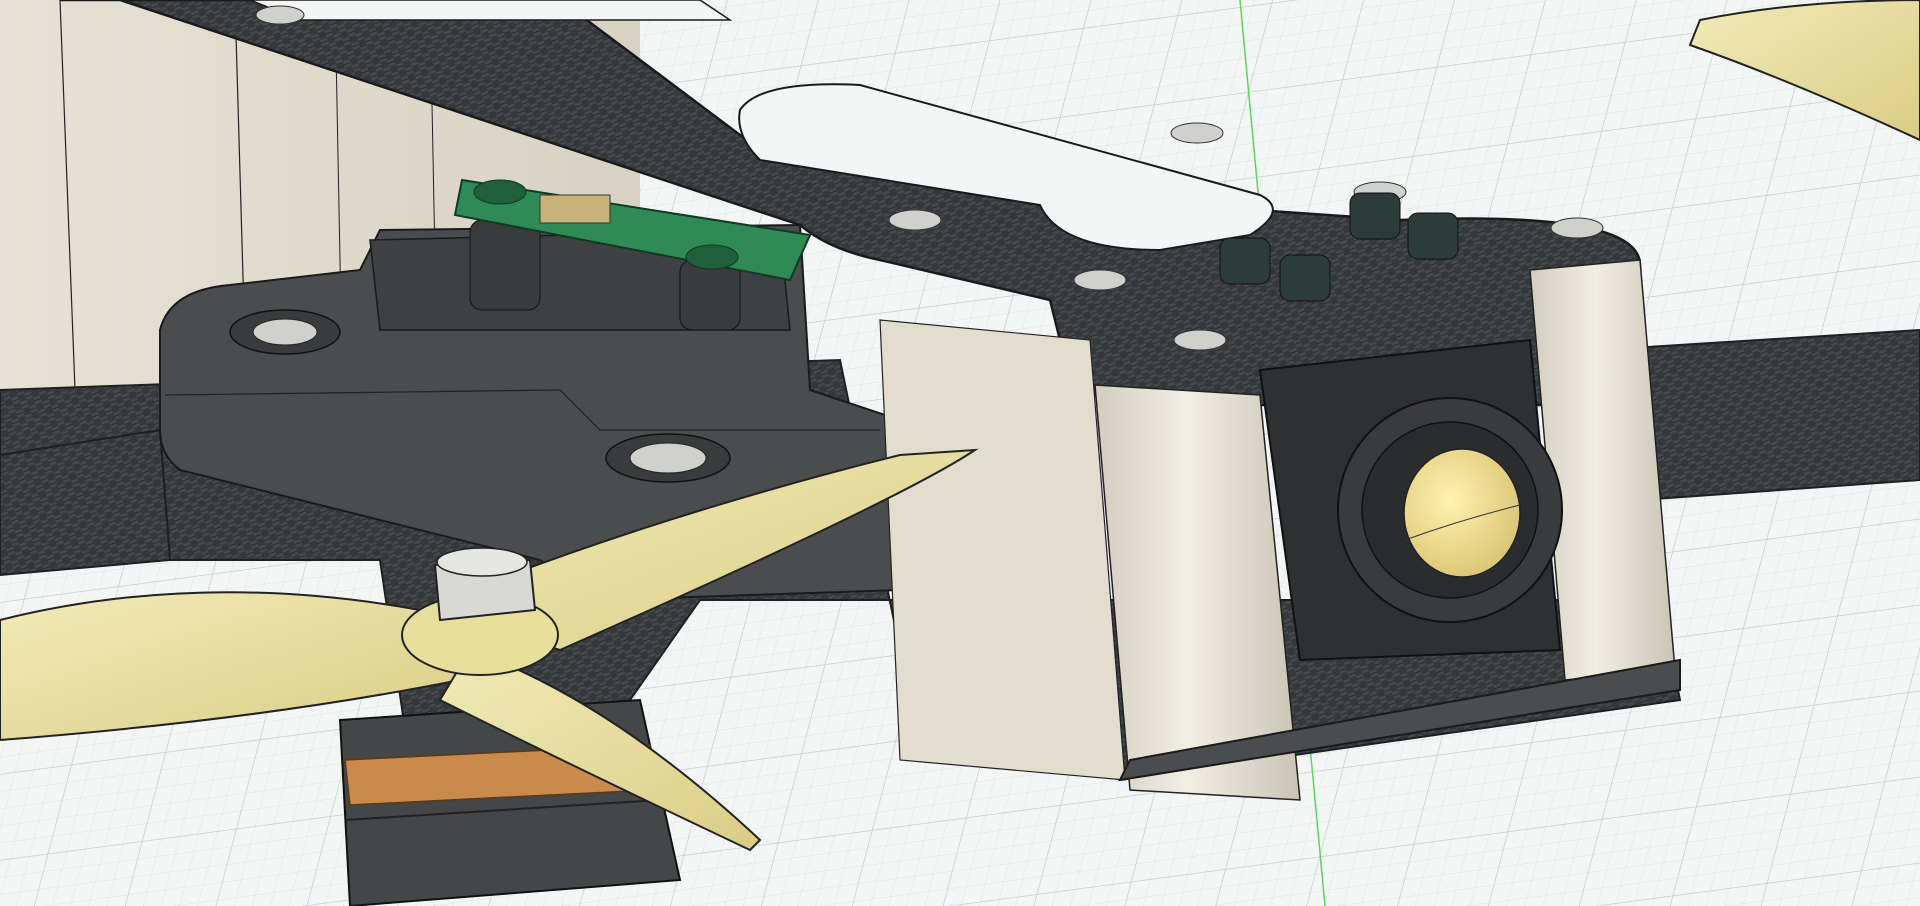 The height and width of the screenshot is (906, 1920). What do you see at coordinates (1462, 513) in the screenshot?
I see `camera-lens` at bounding box center [1462, 513].